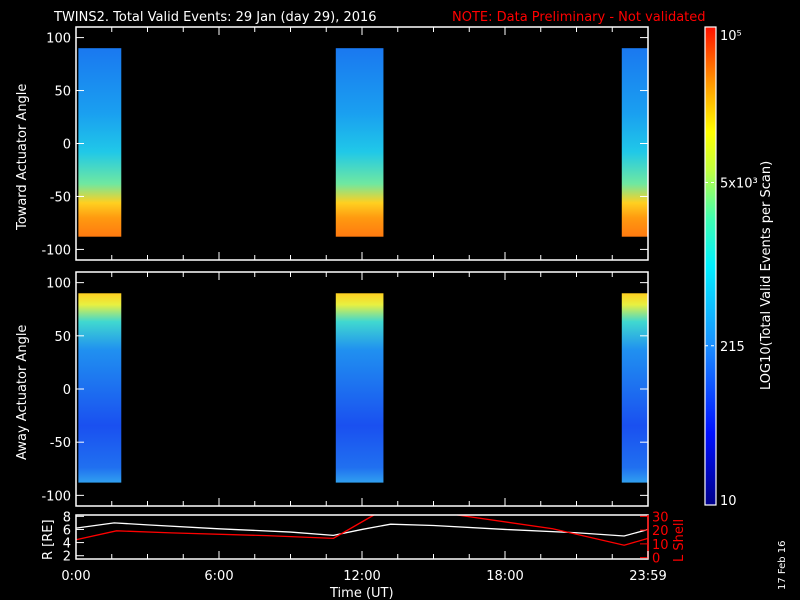 The image size is (800, 600). I want to click on panel-2-ylabel: Away Actuator Angle, so click(22, 392).